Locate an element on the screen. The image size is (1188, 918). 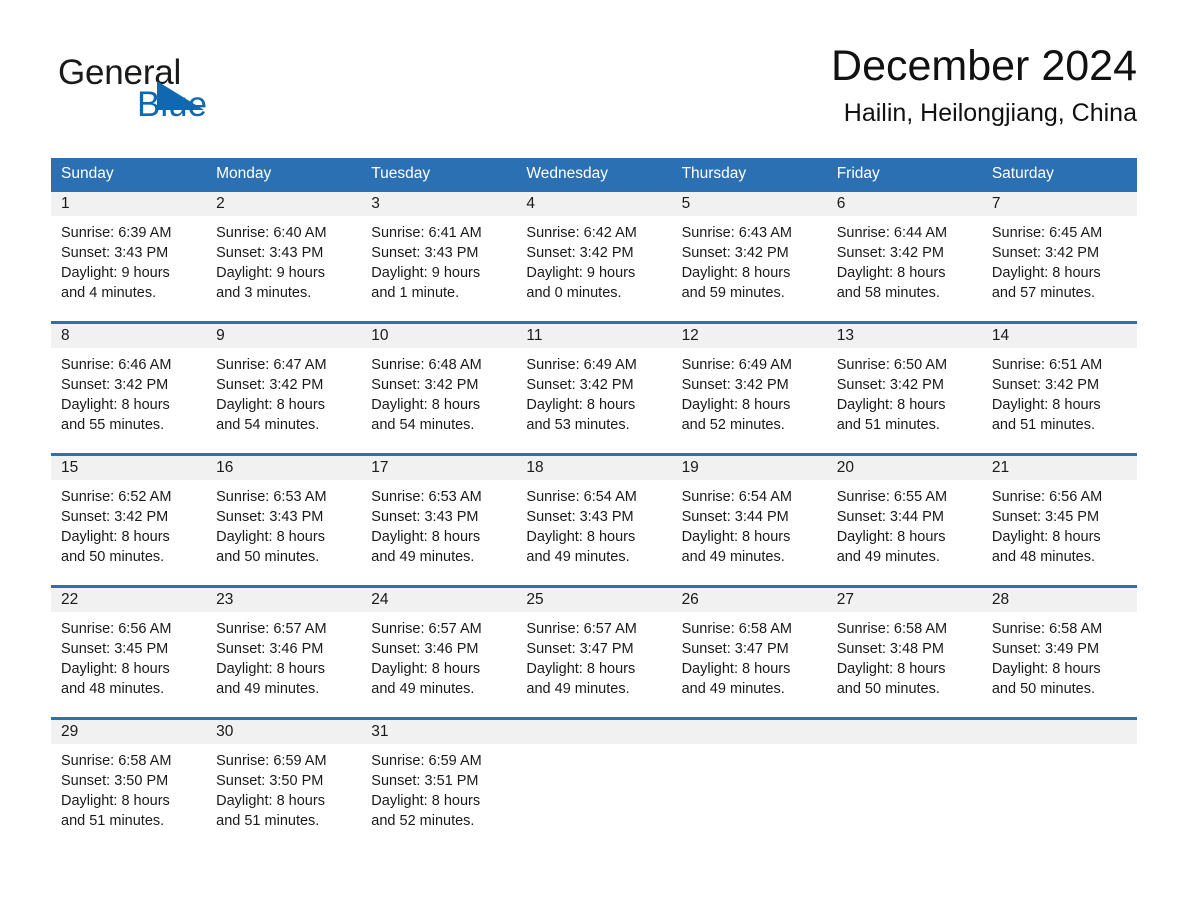
sunrise-text: Sunrise: 6:55 AM is located at coordinates (892, 497).